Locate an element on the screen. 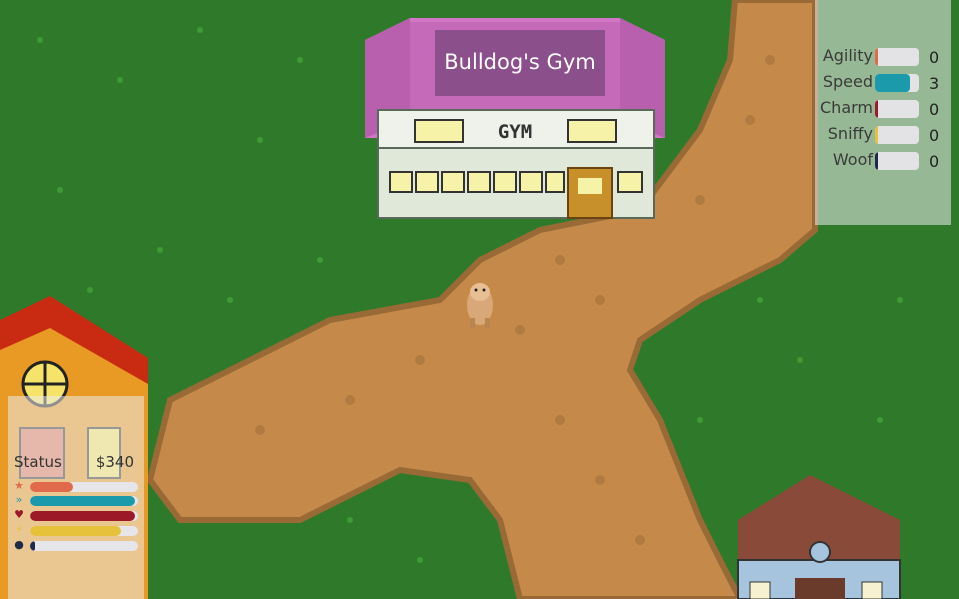 The height and width of the screenshot is (599, 959). heart-icon: ♥ is located at coordinates (19, 514).